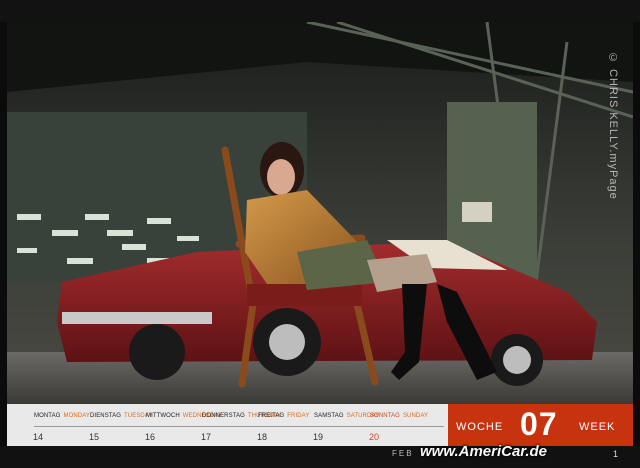  I want to click on week-box: WOCHE 07 WEEK, so click(540, 425).